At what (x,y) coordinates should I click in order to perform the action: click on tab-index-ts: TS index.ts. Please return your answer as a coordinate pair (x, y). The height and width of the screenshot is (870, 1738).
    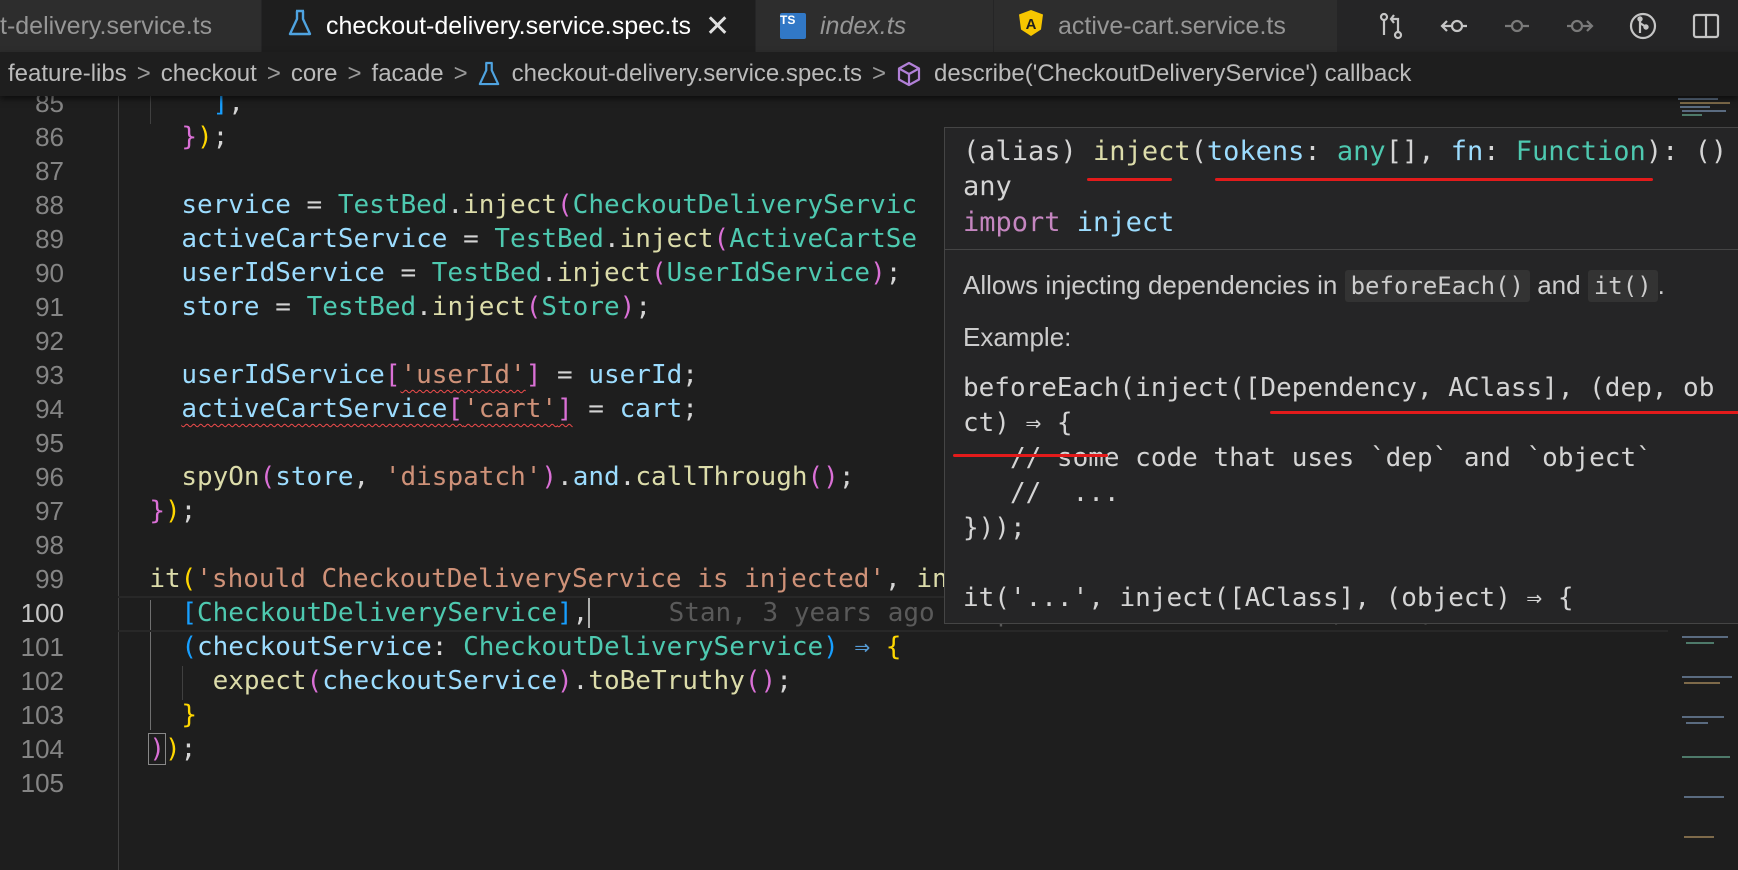
    Looking at the image, I should click on (875, 26).